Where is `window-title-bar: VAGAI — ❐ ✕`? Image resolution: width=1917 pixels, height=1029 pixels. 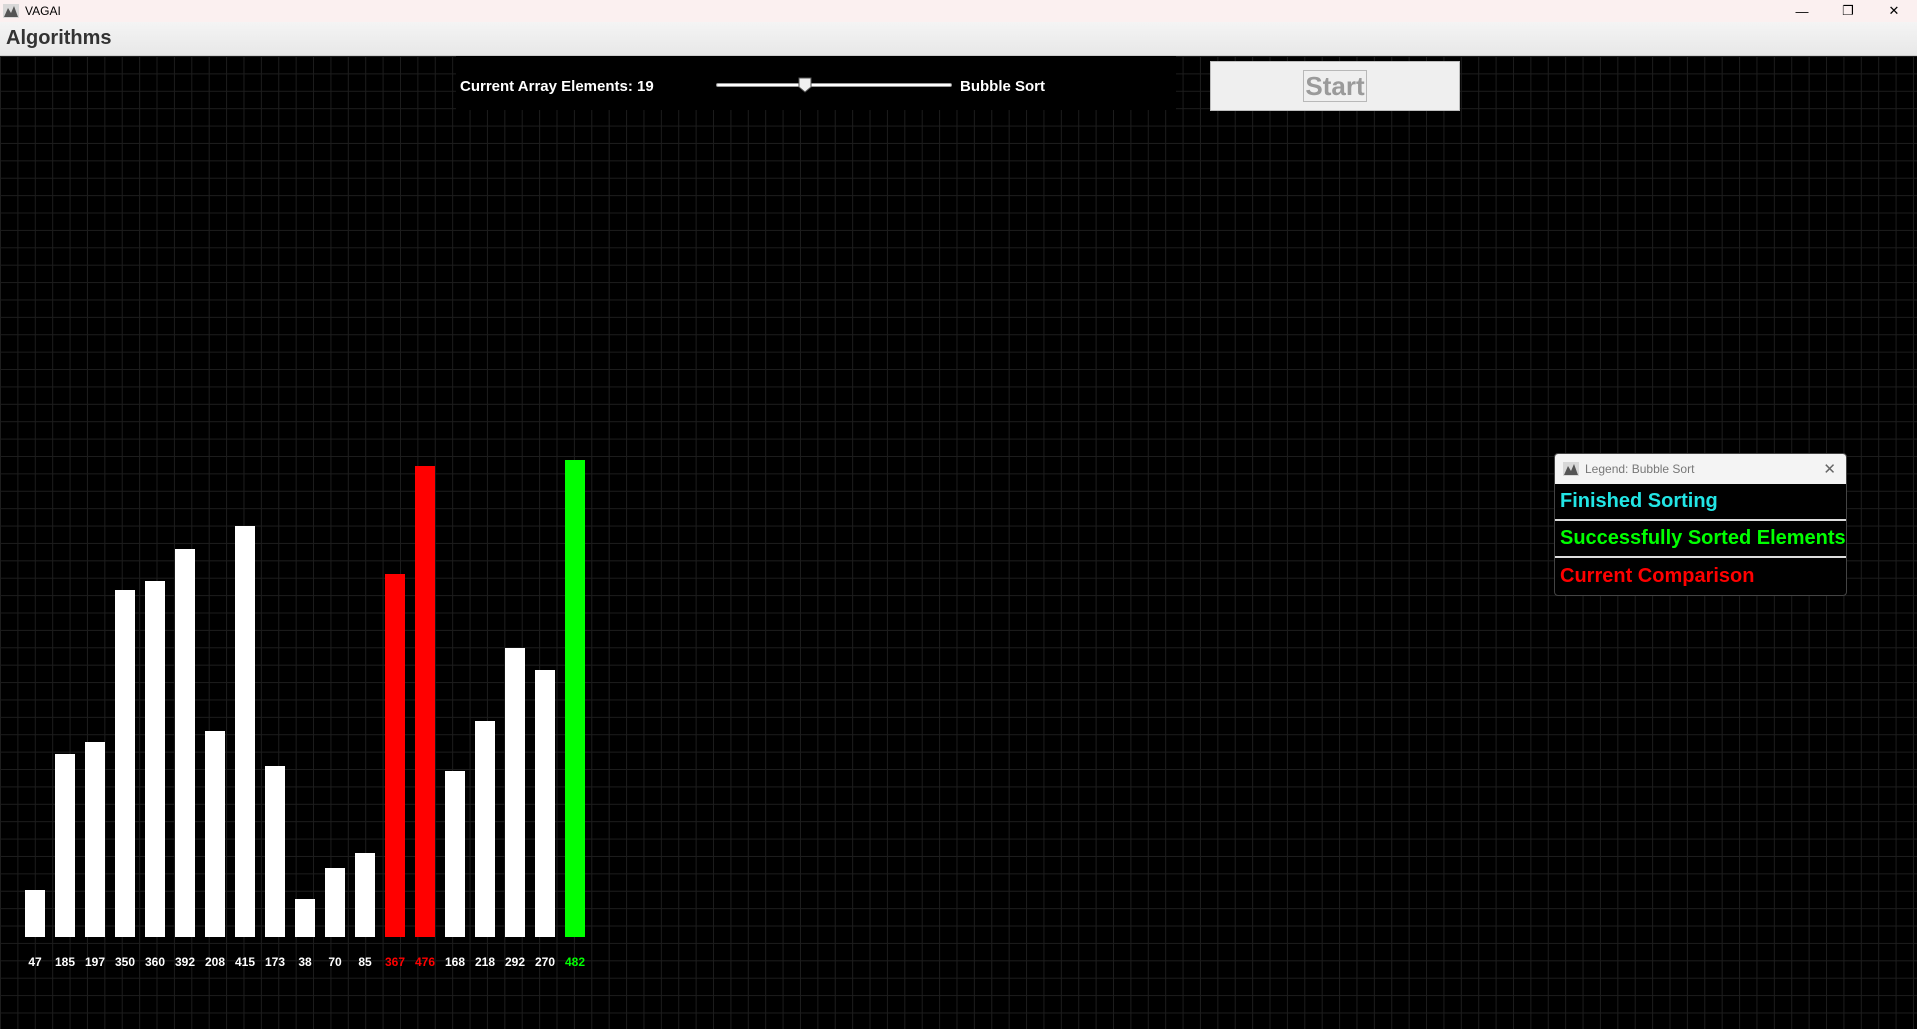 window-title-bar: VAGAI — ❐ ✕ is located at coordinates (958, 11).